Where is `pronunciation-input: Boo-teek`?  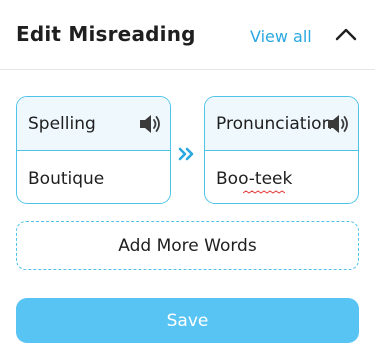
pronunciation-input: Boo-teek is located at coordinates (254, 179).